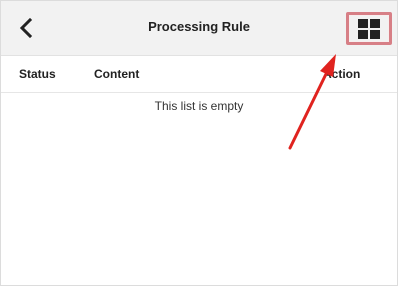 The width and height of the screenshot is (398, 286). What do you see at coordinates (37, 74) in the screenshot?
I see `column-header-status: Status` at bounding box center [37, 74].